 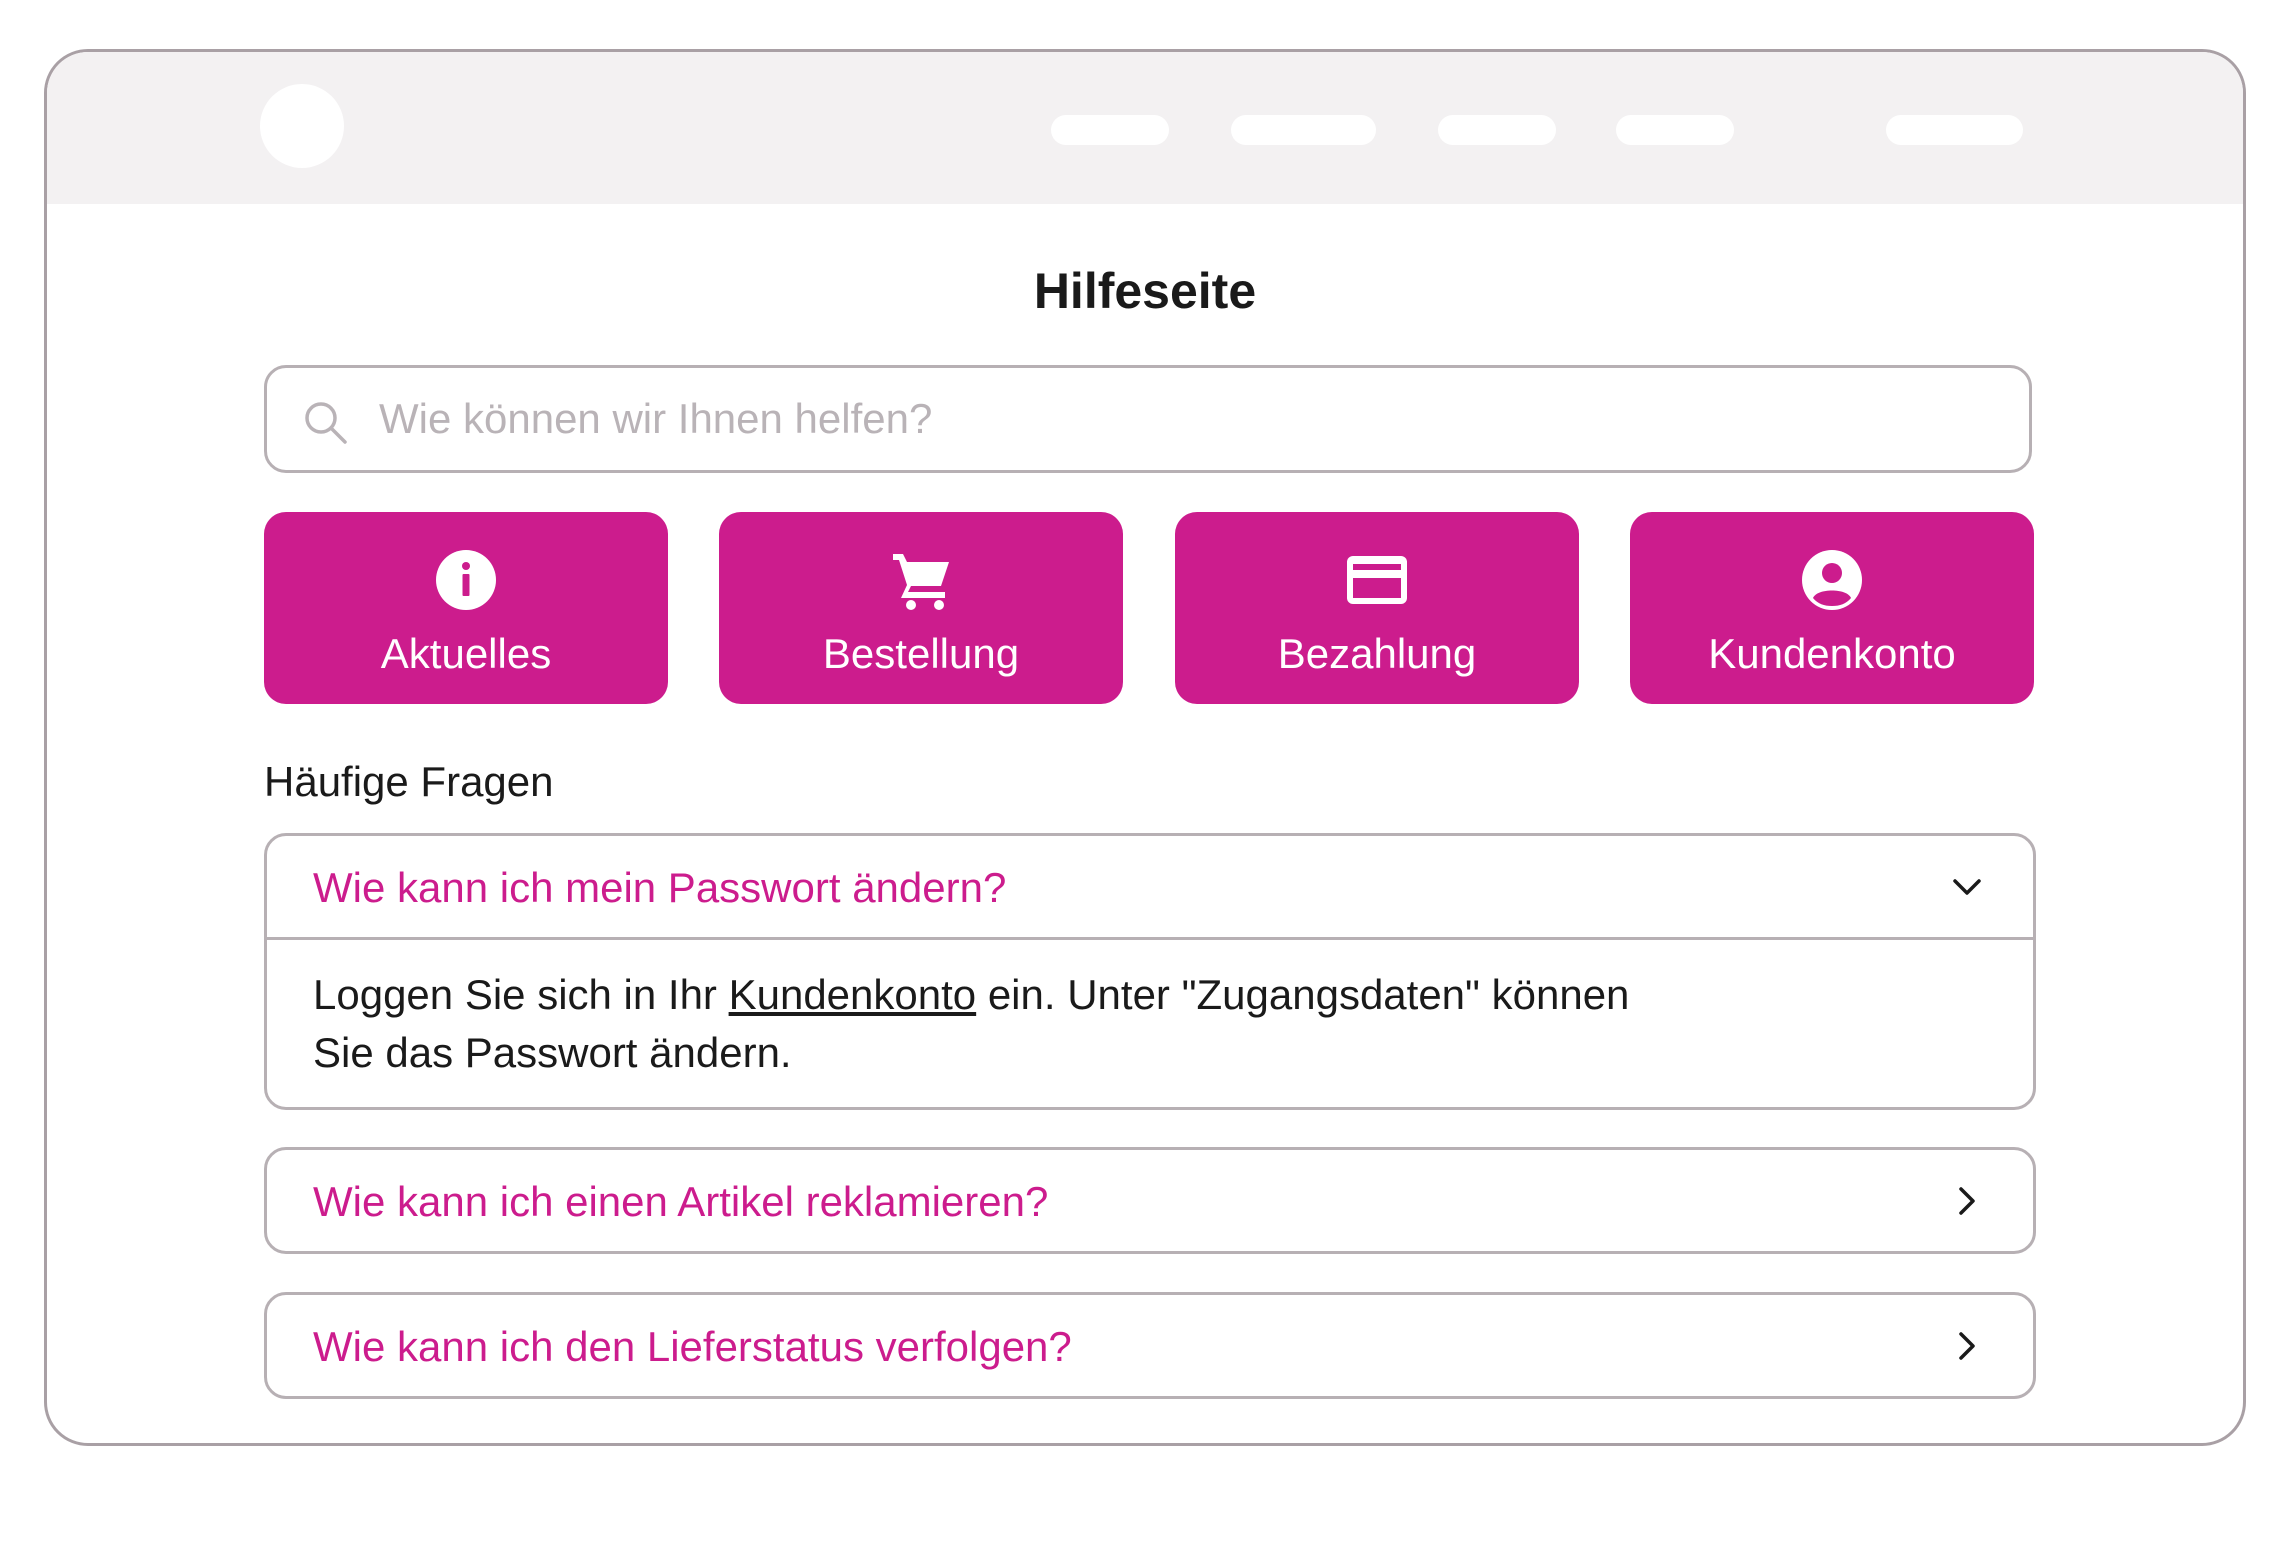 I want to click on top-navigation-bar, so click(x=1145, y=128).